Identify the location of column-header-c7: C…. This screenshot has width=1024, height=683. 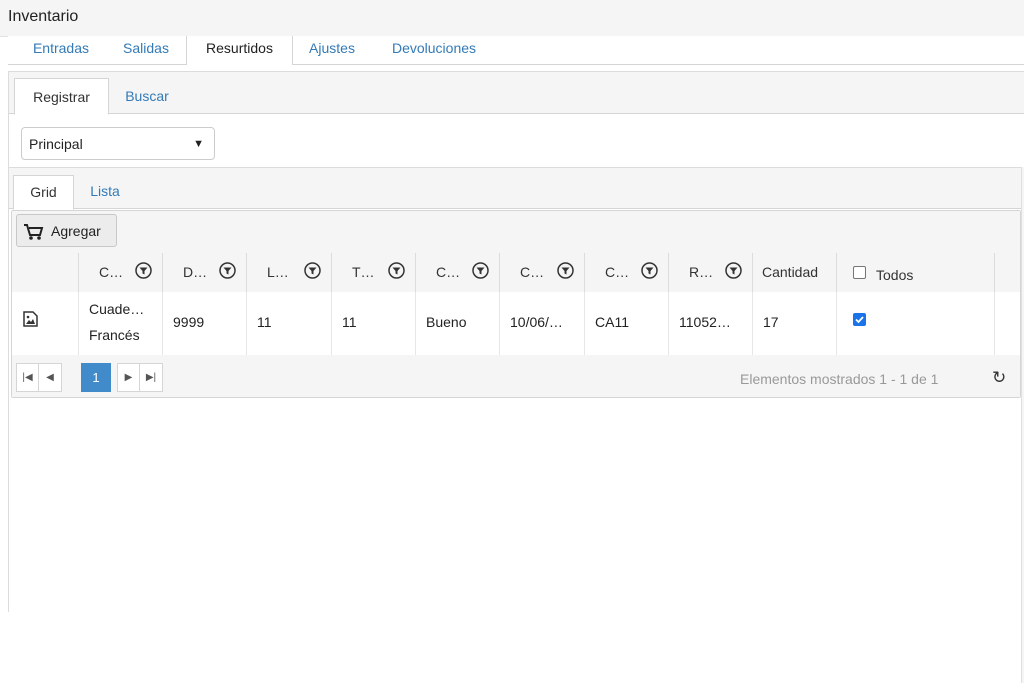
(626, 272).